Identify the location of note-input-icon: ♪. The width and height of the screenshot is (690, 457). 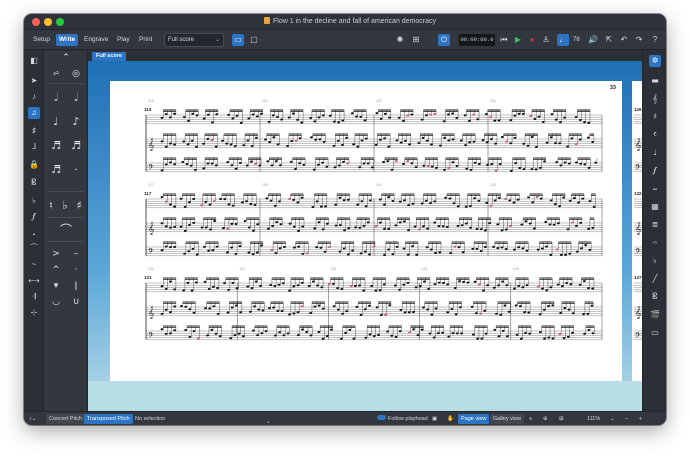
(34, 97).